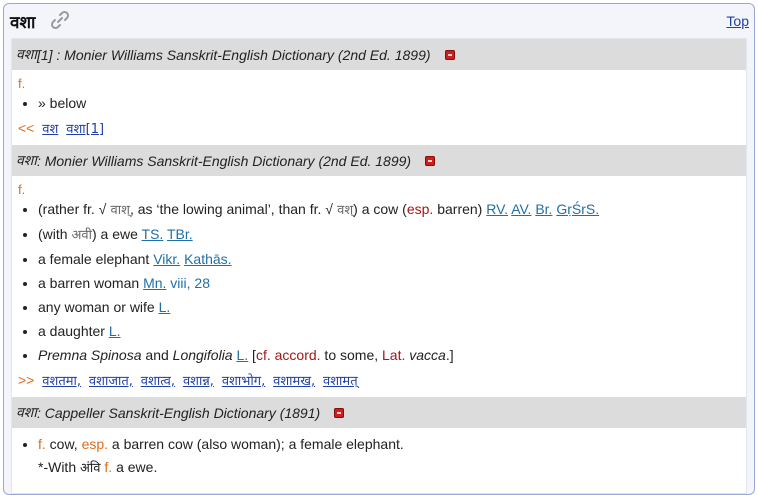 The image size is (758, 495). Describe the element at coordinates (380, 128) in the screenshot. I see `nav-row: << वश वशा[1]` at that location.